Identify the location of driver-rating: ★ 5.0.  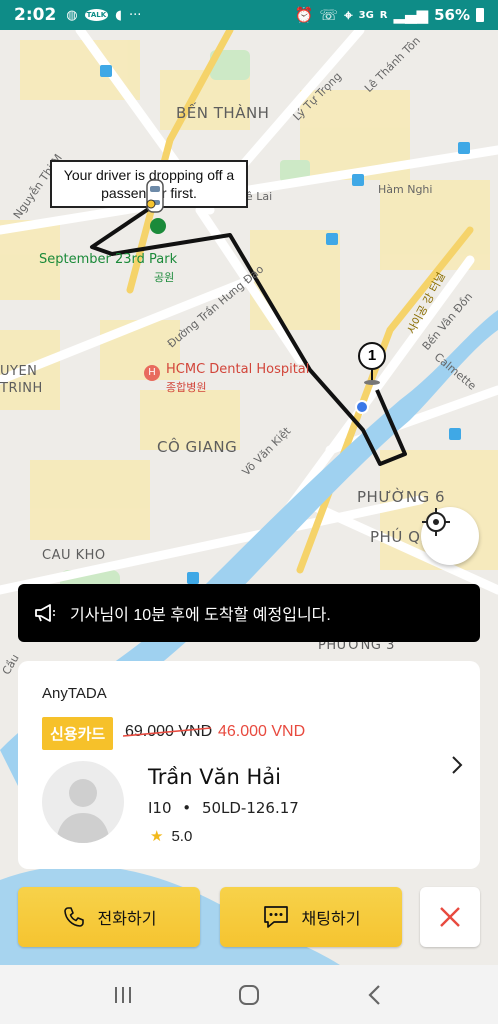
(171, 836).